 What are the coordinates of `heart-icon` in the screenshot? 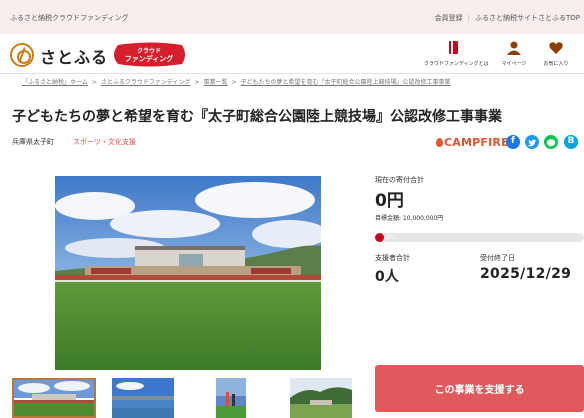 It's located at (556, 48).